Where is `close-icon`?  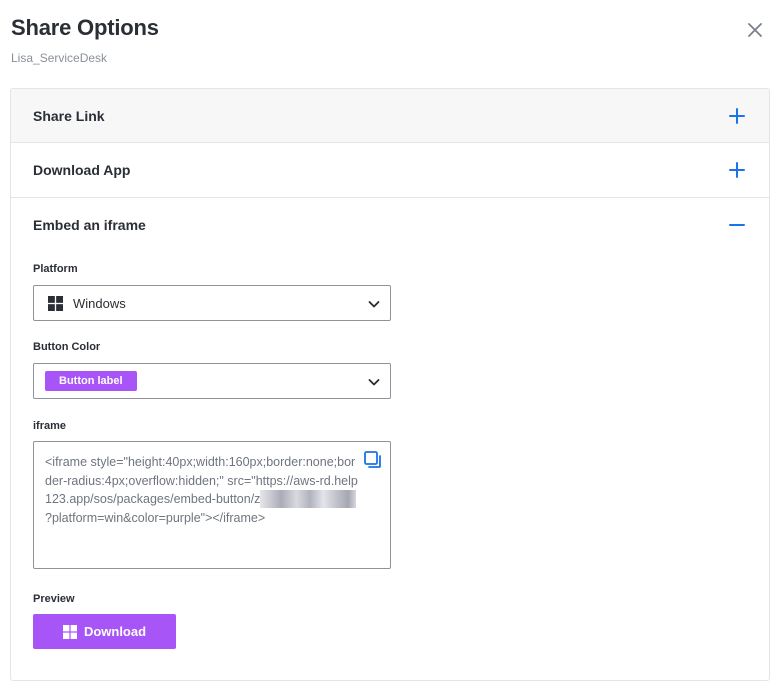
close-icon is located at coordinates (755, 30).